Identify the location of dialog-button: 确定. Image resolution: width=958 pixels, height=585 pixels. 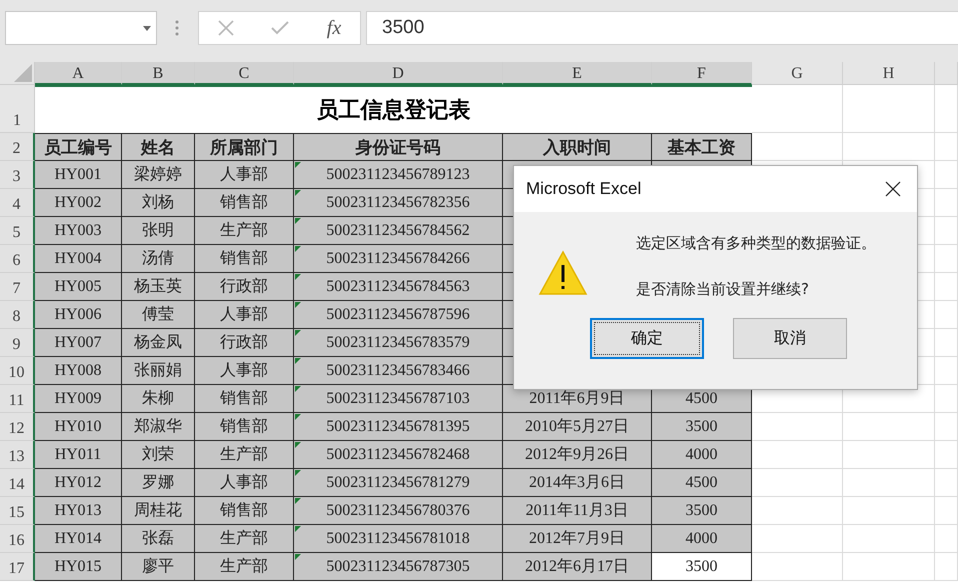
(647, 338).